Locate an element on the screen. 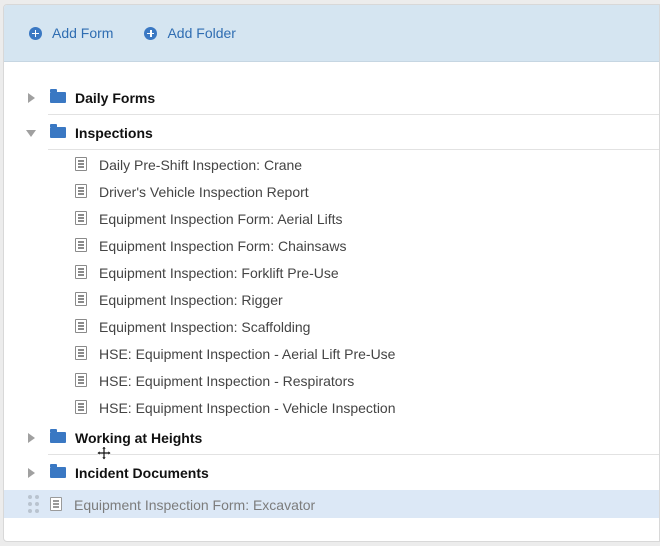  folder-row-daily-forms: Daily Forms is located at coordinates (331, 98).